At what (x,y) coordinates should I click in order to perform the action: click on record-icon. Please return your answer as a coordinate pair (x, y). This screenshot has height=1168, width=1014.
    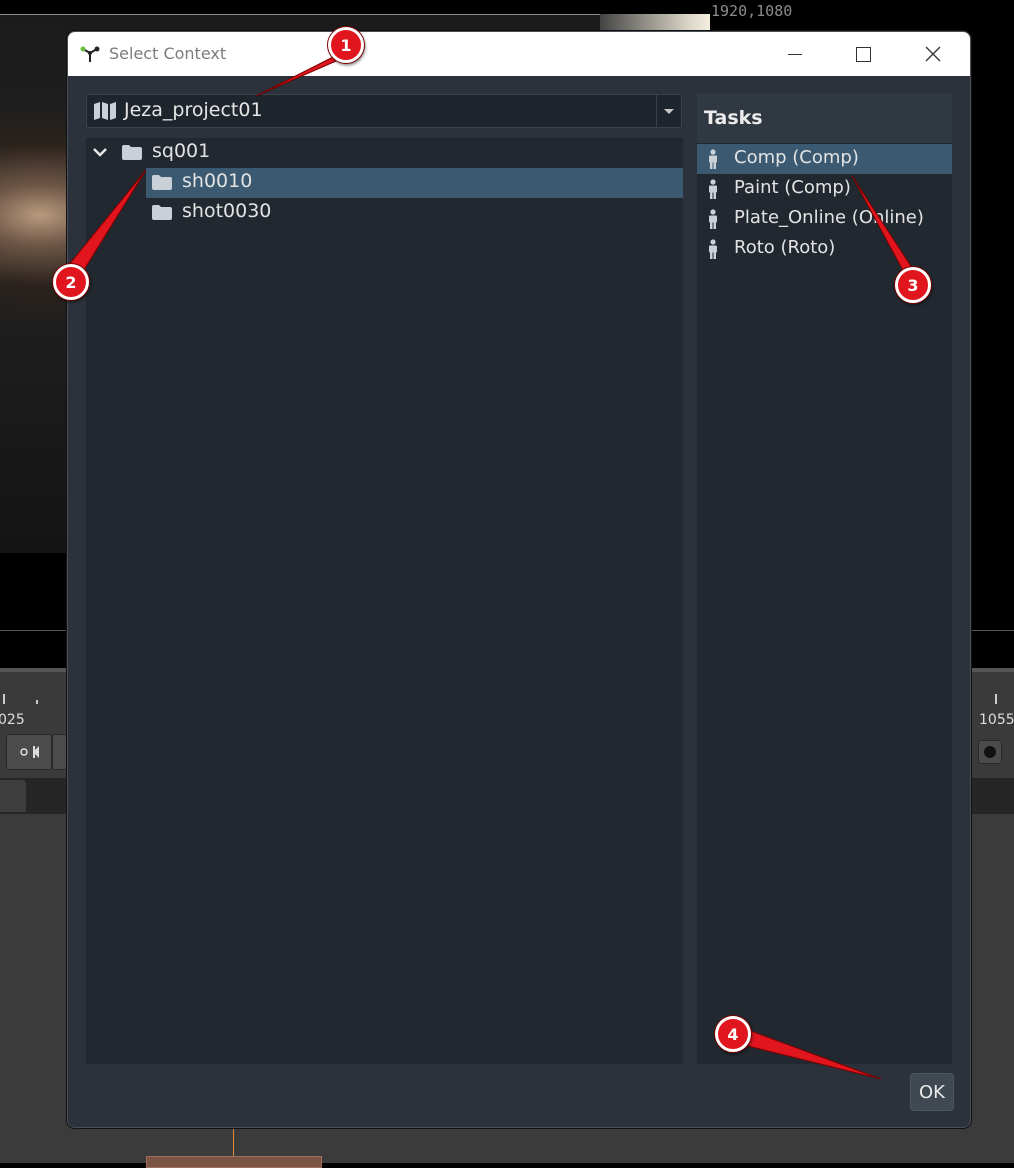
    Looking at the image, I should click on (990, 752).